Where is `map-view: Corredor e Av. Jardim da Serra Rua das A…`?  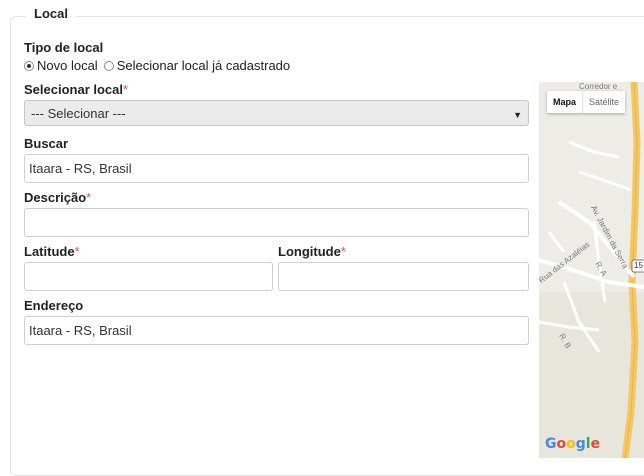 map-view: Corredor e Av. Jardim da Serra Rua das A… is located at coordinates (591, 270).